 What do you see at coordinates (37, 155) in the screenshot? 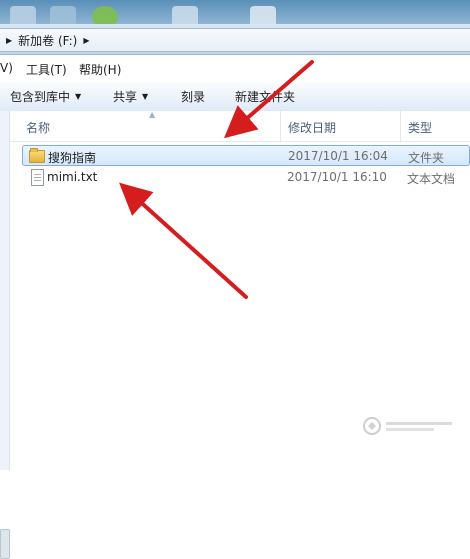
I see `folder-icon` at bounding box center [37, 155].